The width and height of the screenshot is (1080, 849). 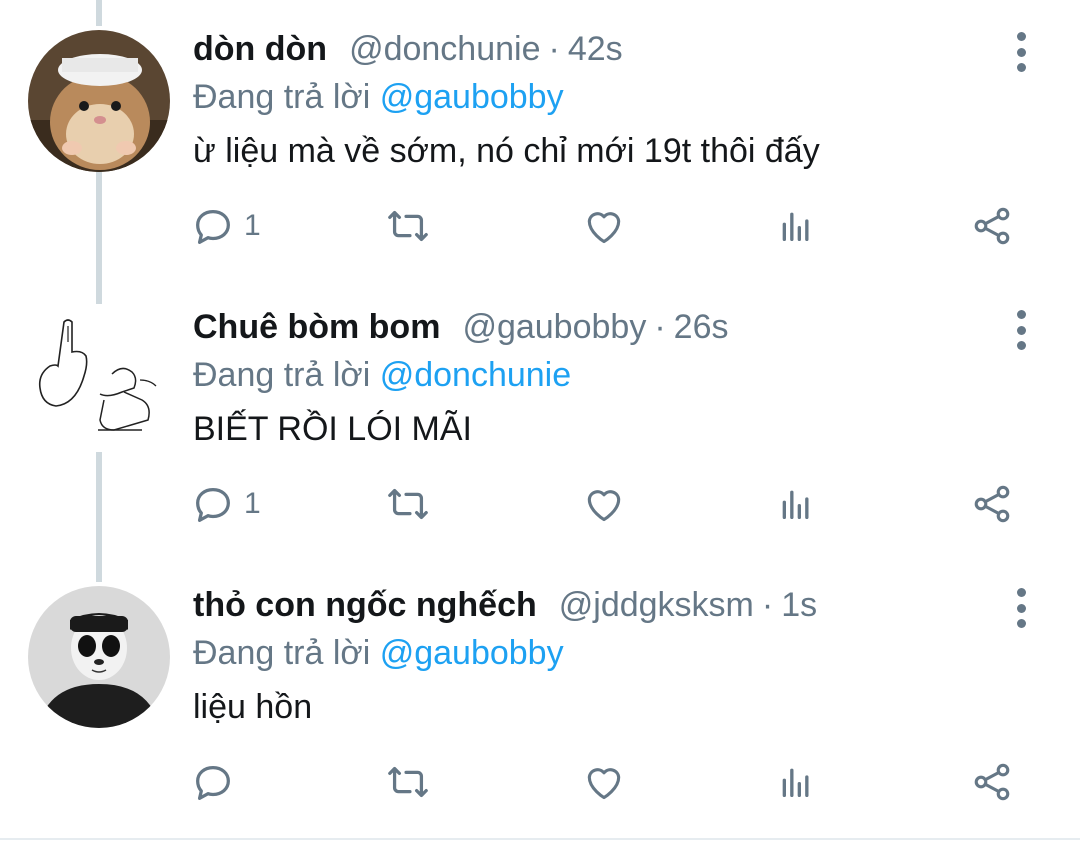 I want to click on tweet-header: Chuê bòm bom @gaubobby · 26s, so click(x=460, y=333).